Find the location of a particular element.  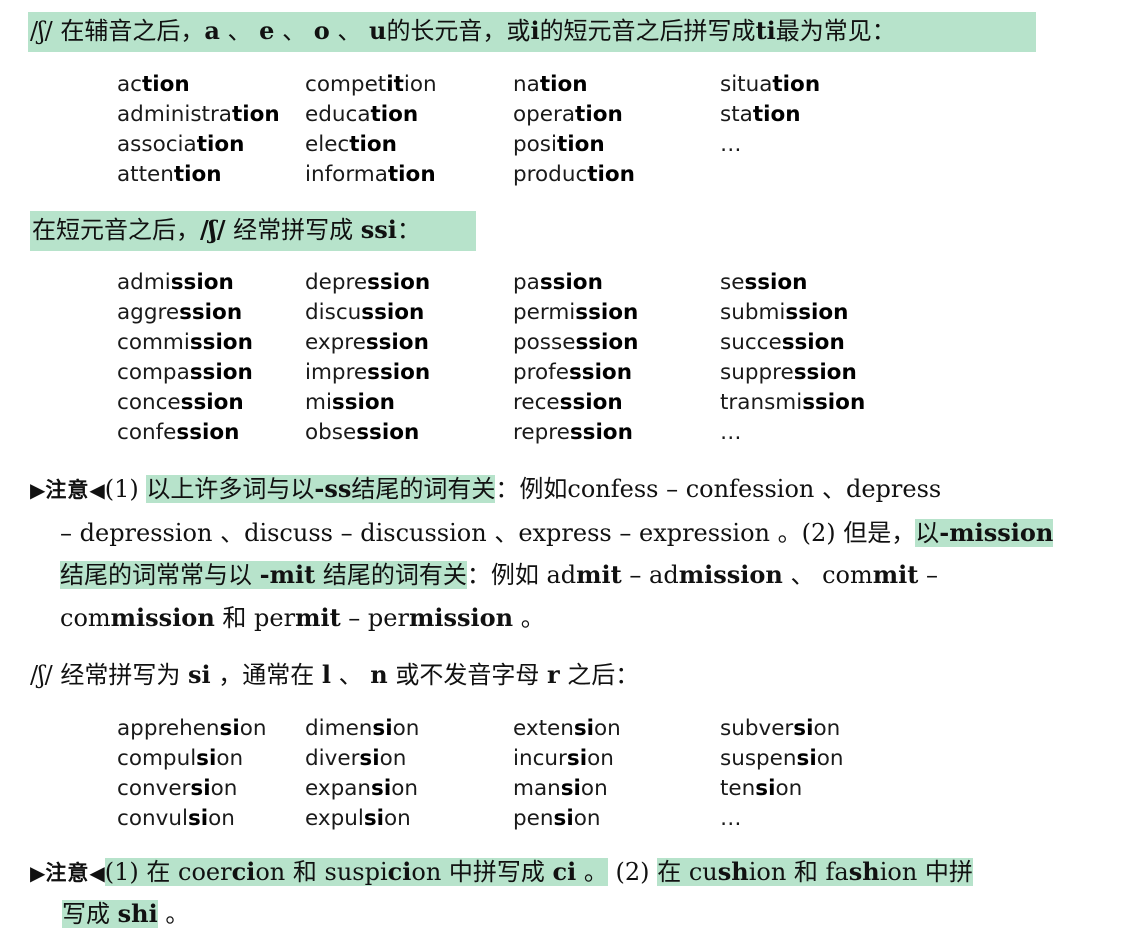

word-item: pension is located at coordinates (557, 818).